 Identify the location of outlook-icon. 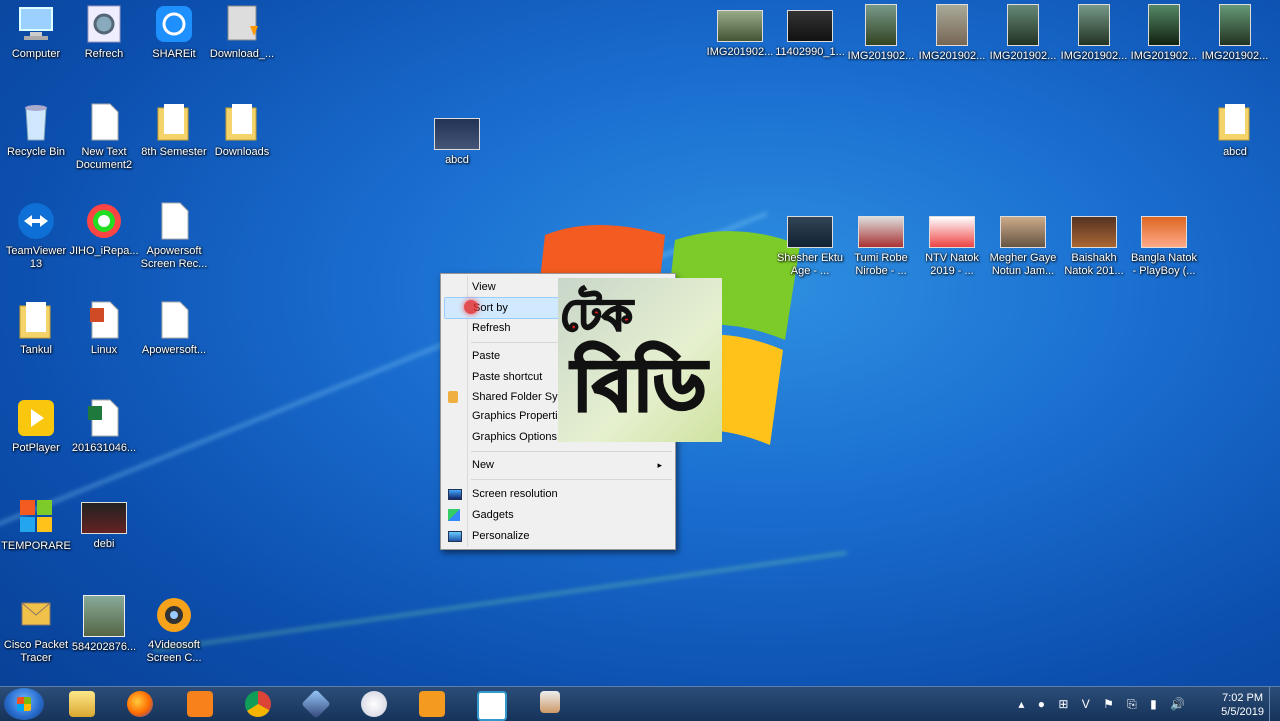
(432, 704).